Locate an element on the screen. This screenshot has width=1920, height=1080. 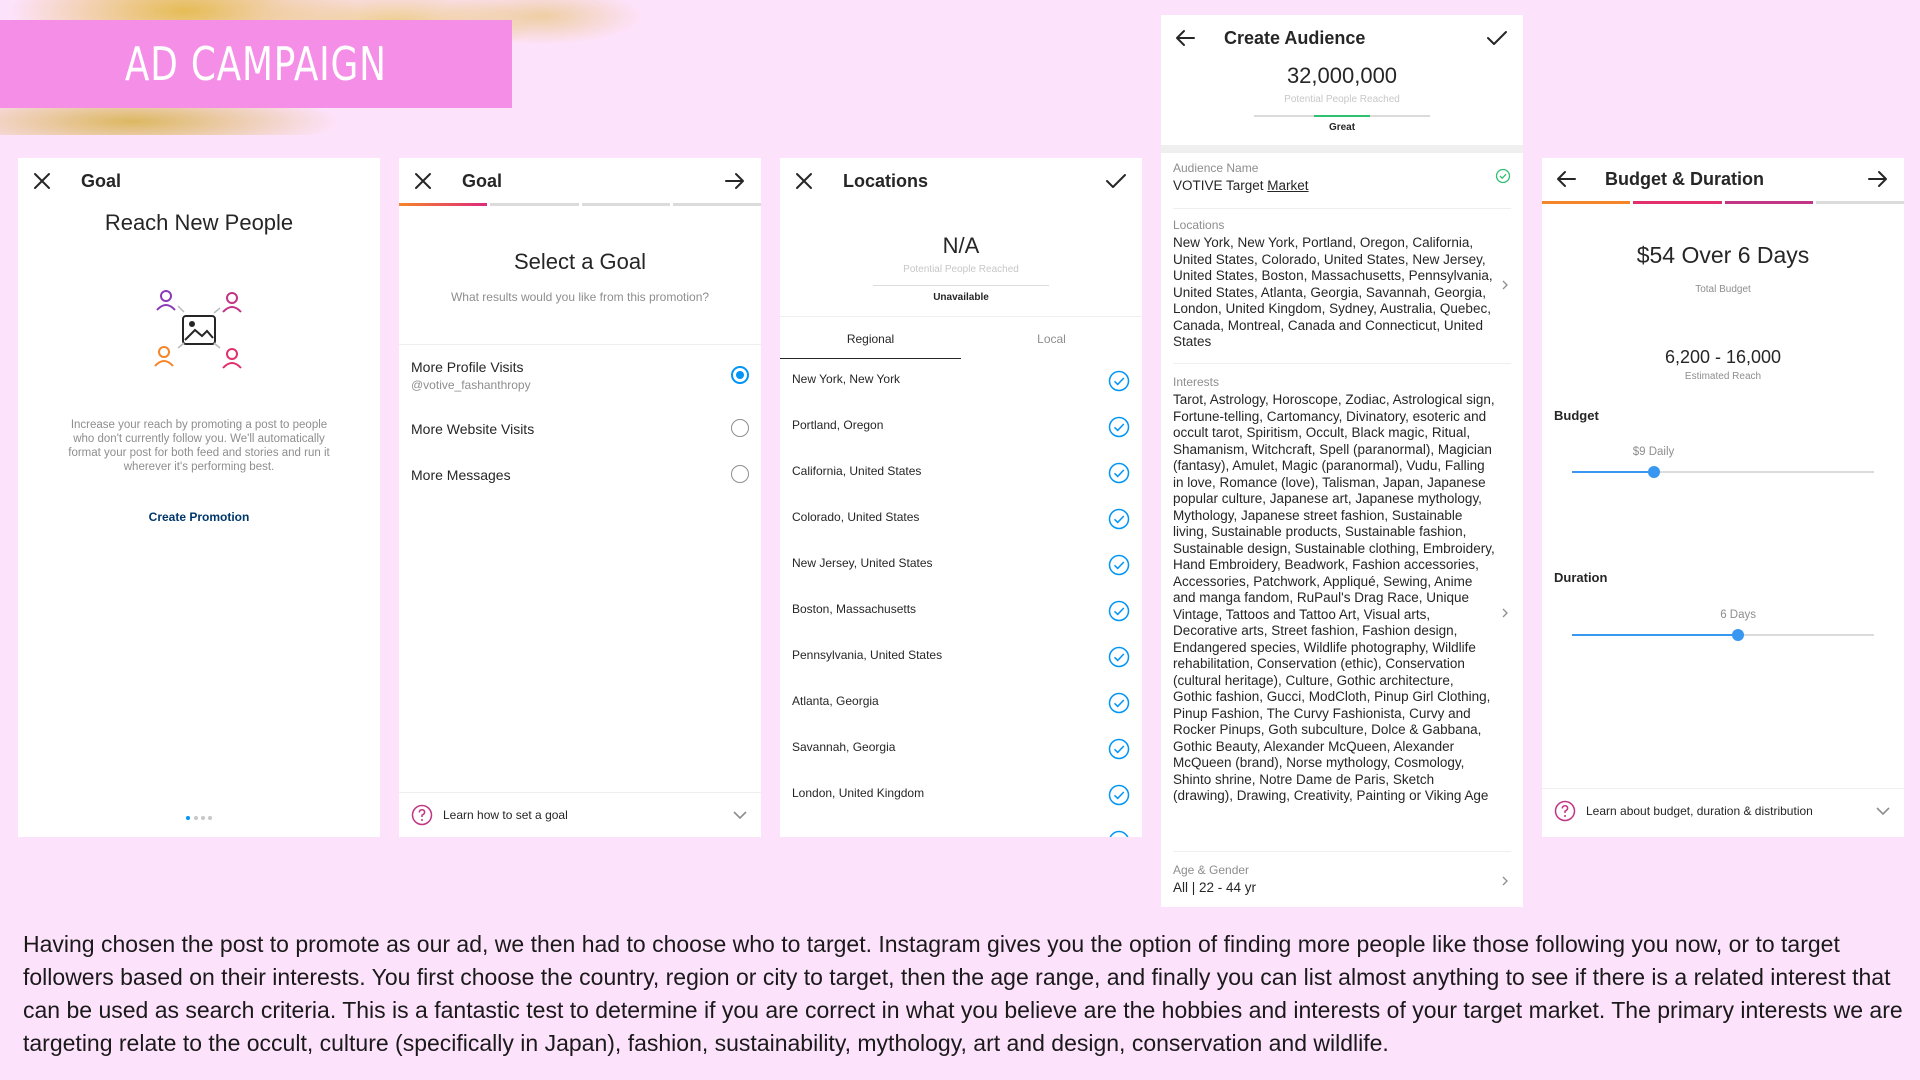
create-promotion-link: Create Promotion is located at coordinates (199, 517).